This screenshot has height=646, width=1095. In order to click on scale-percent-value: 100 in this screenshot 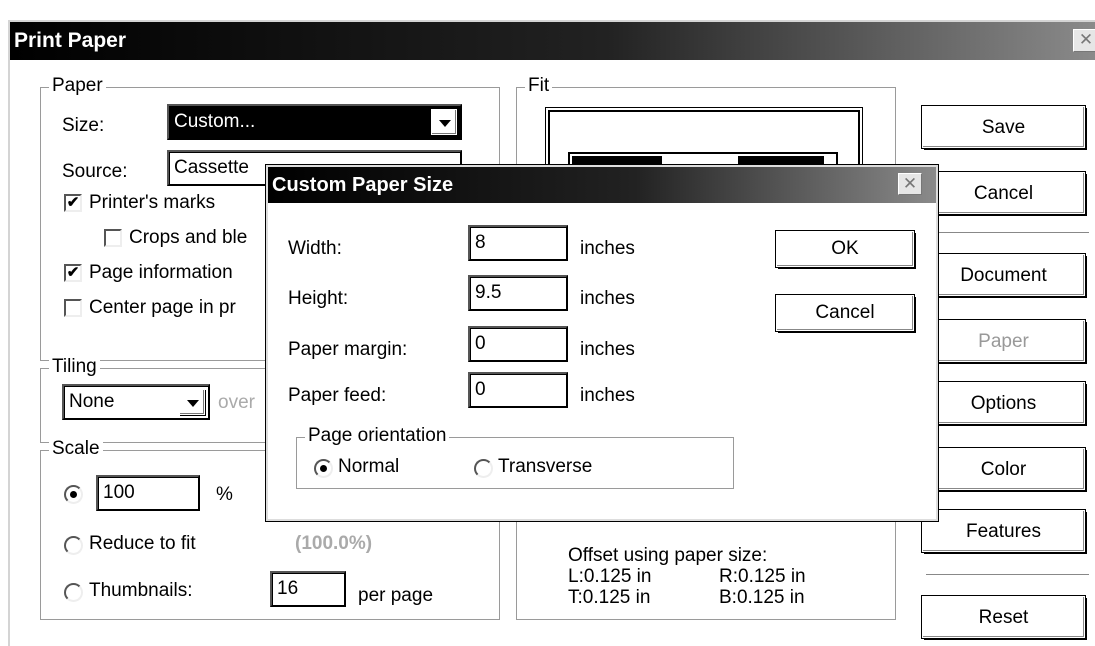, I will do `click(119, 492)`.